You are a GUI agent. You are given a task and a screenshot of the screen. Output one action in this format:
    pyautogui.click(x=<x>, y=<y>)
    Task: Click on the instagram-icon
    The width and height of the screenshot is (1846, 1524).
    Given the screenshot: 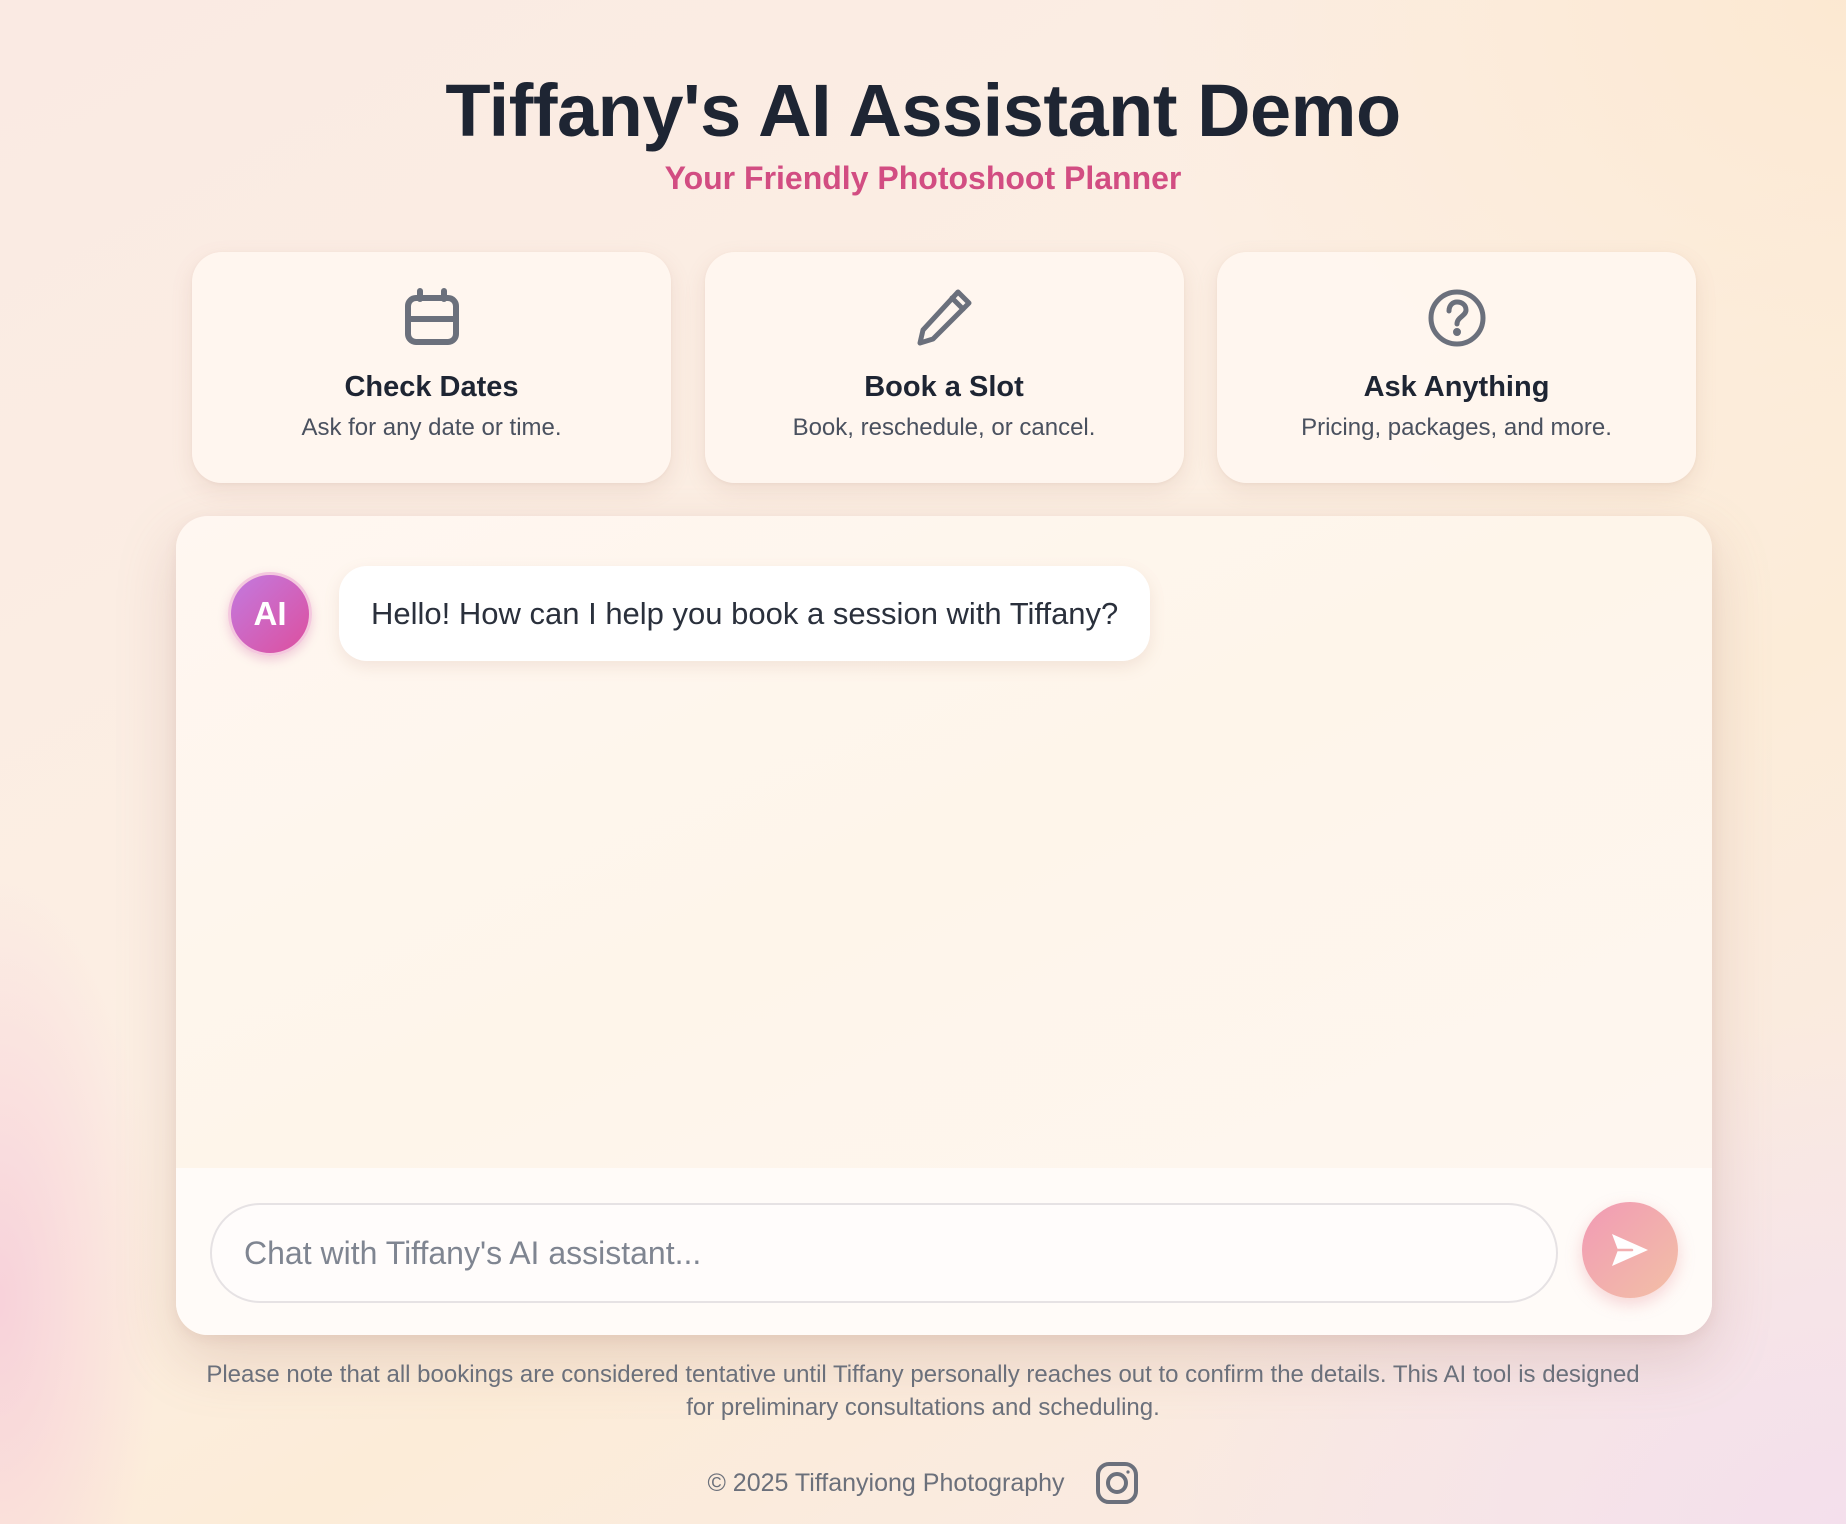 What is the action you would take?
    pyautogui.click(x=1116, y=1483)
    